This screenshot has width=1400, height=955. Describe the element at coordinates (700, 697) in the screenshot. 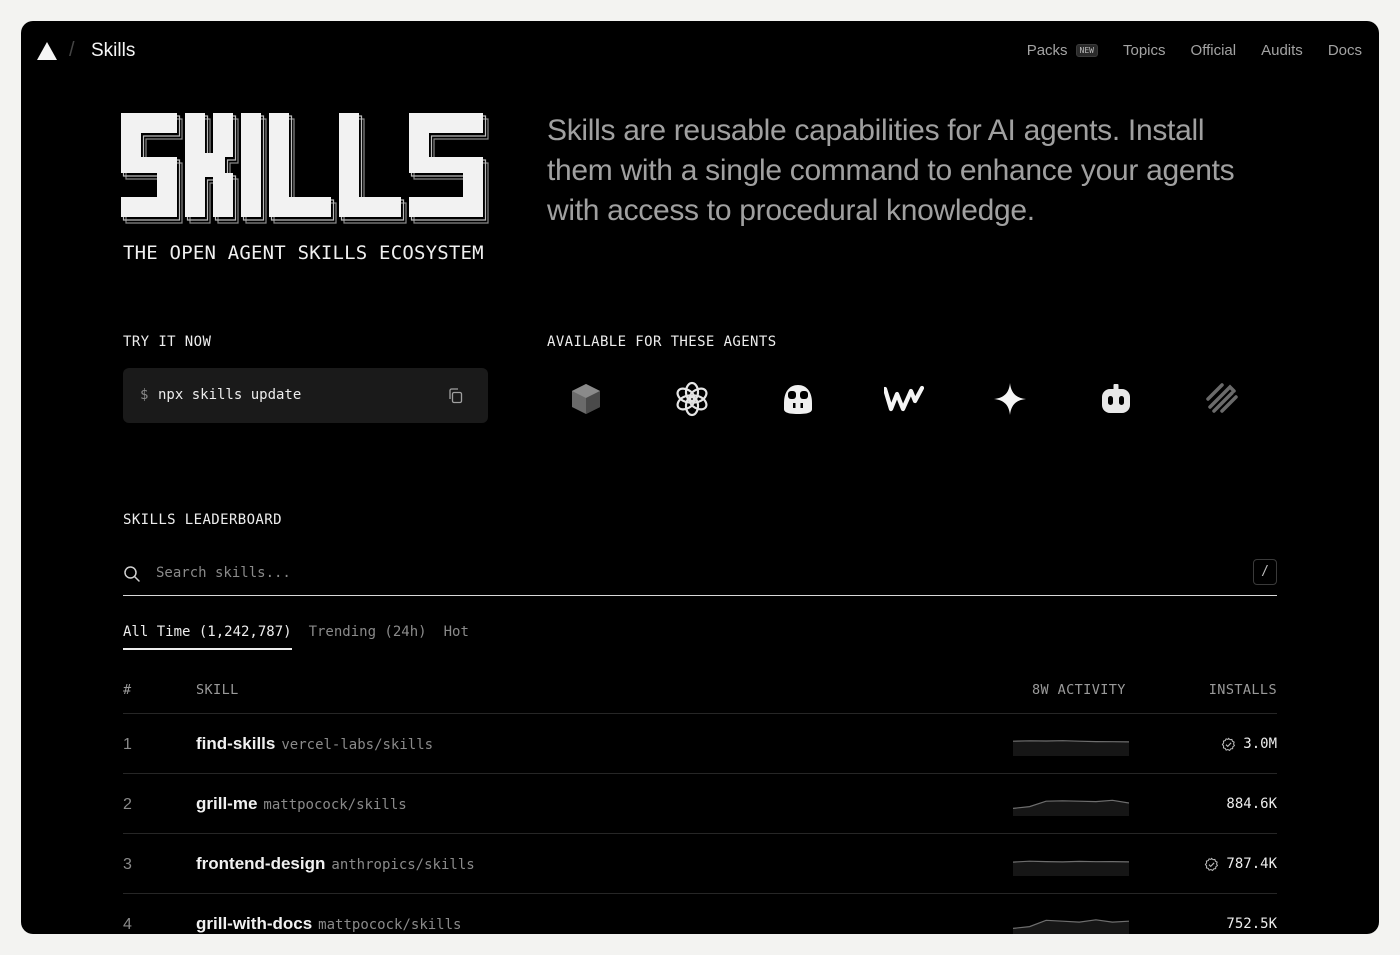

I see `table-header: # SKILL 8W ACTIVITY INSTALLS` at that location.